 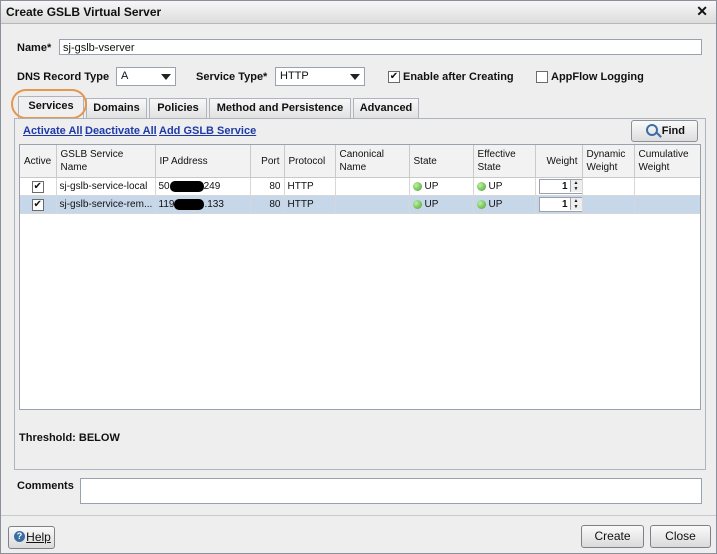 I want to click on find-button-label: Find, so click(x=673, y=131).